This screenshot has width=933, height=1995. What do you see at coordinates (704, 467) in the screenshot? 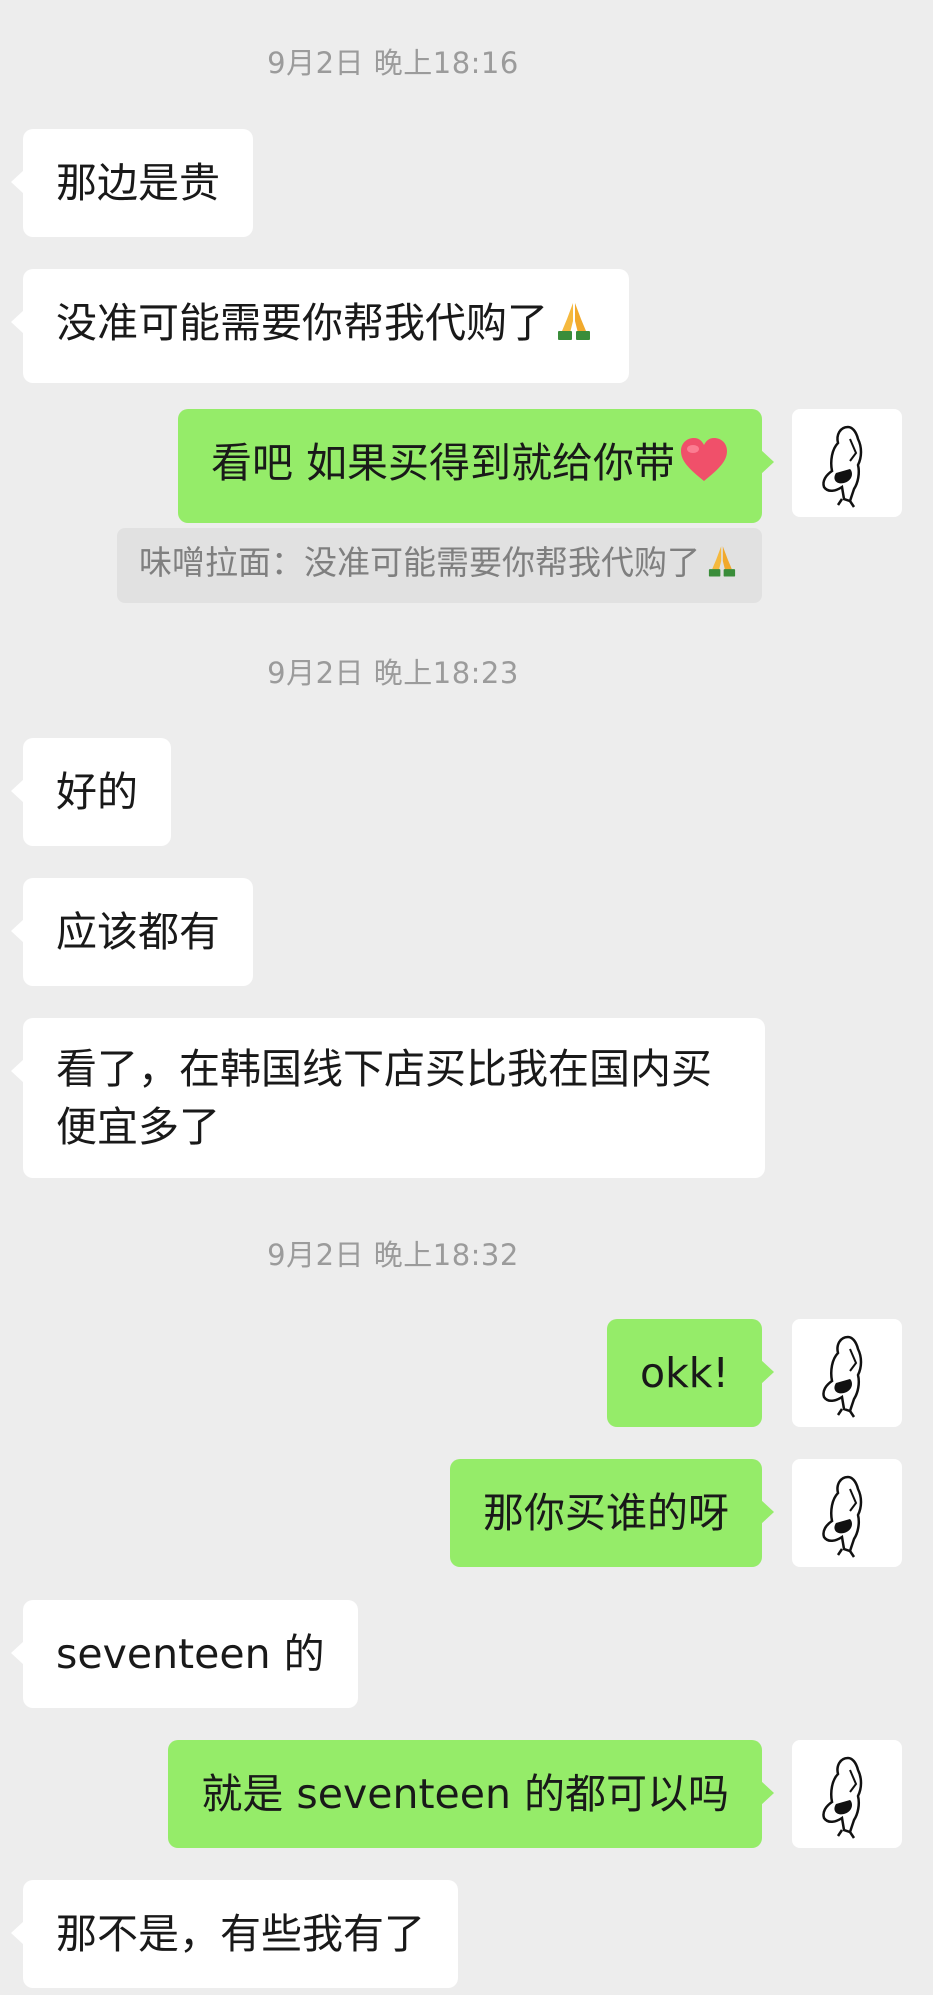
I see `red-heart-emoji-icon` at bounding box center [704, 467].